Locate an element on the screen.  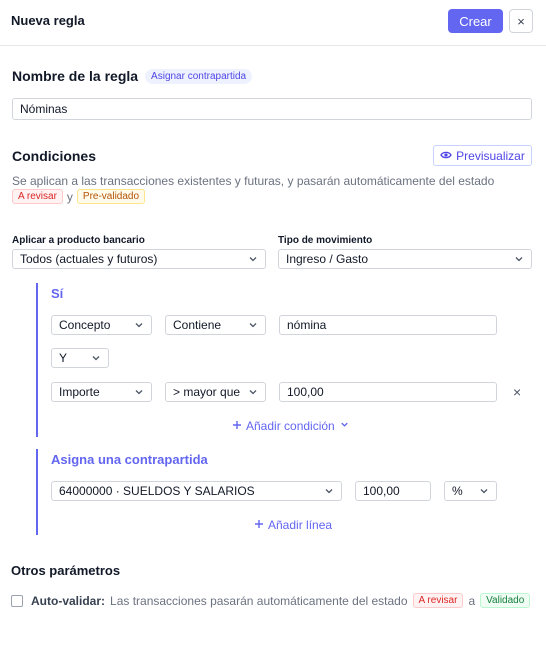
condition-operator-select: Contiene is located at coordinates (215, 325).